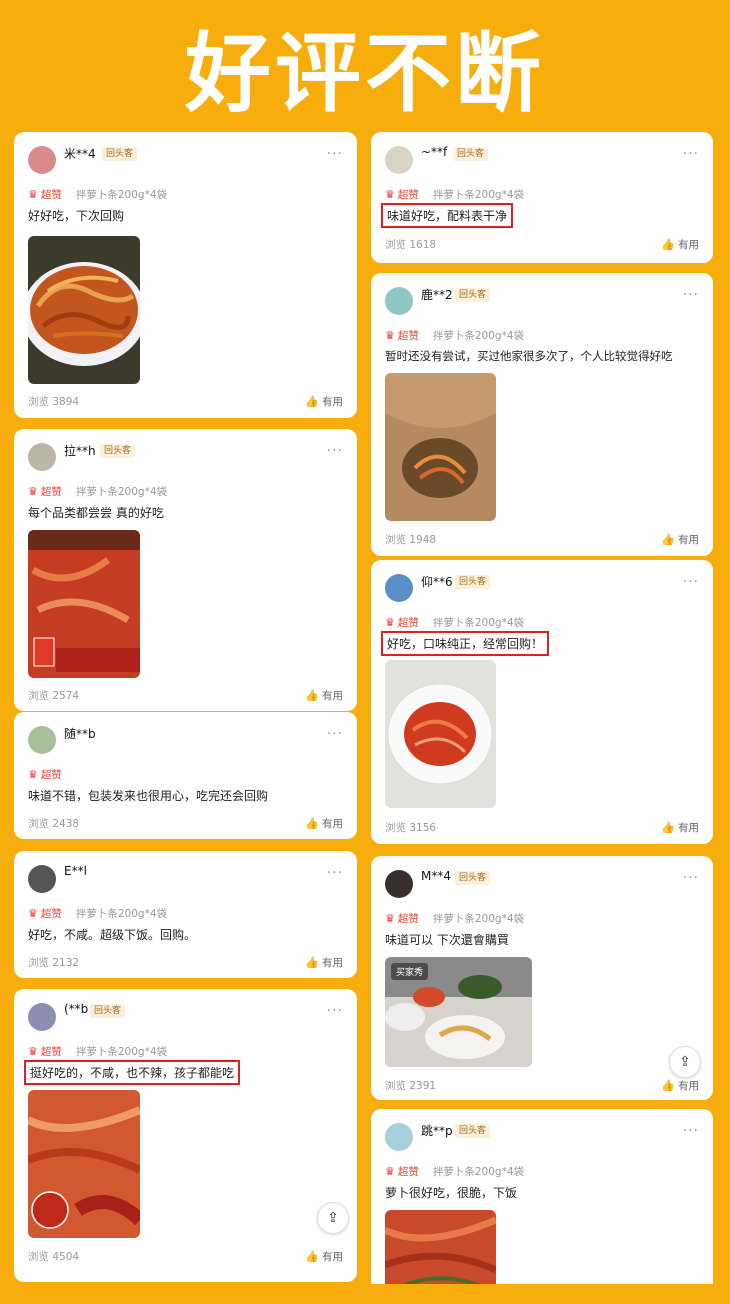  I want to click on review-text-highlighted: 味道好吃，配料表干净, so click(447, 215).